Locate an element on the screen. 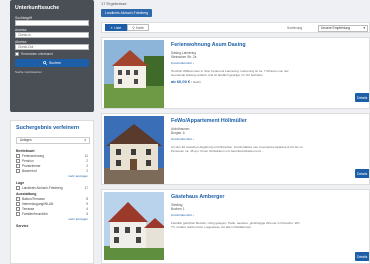 This screenshot has height=264, width=370. map-view-button: ⚲ Karte is located at coordinates (138, 27).